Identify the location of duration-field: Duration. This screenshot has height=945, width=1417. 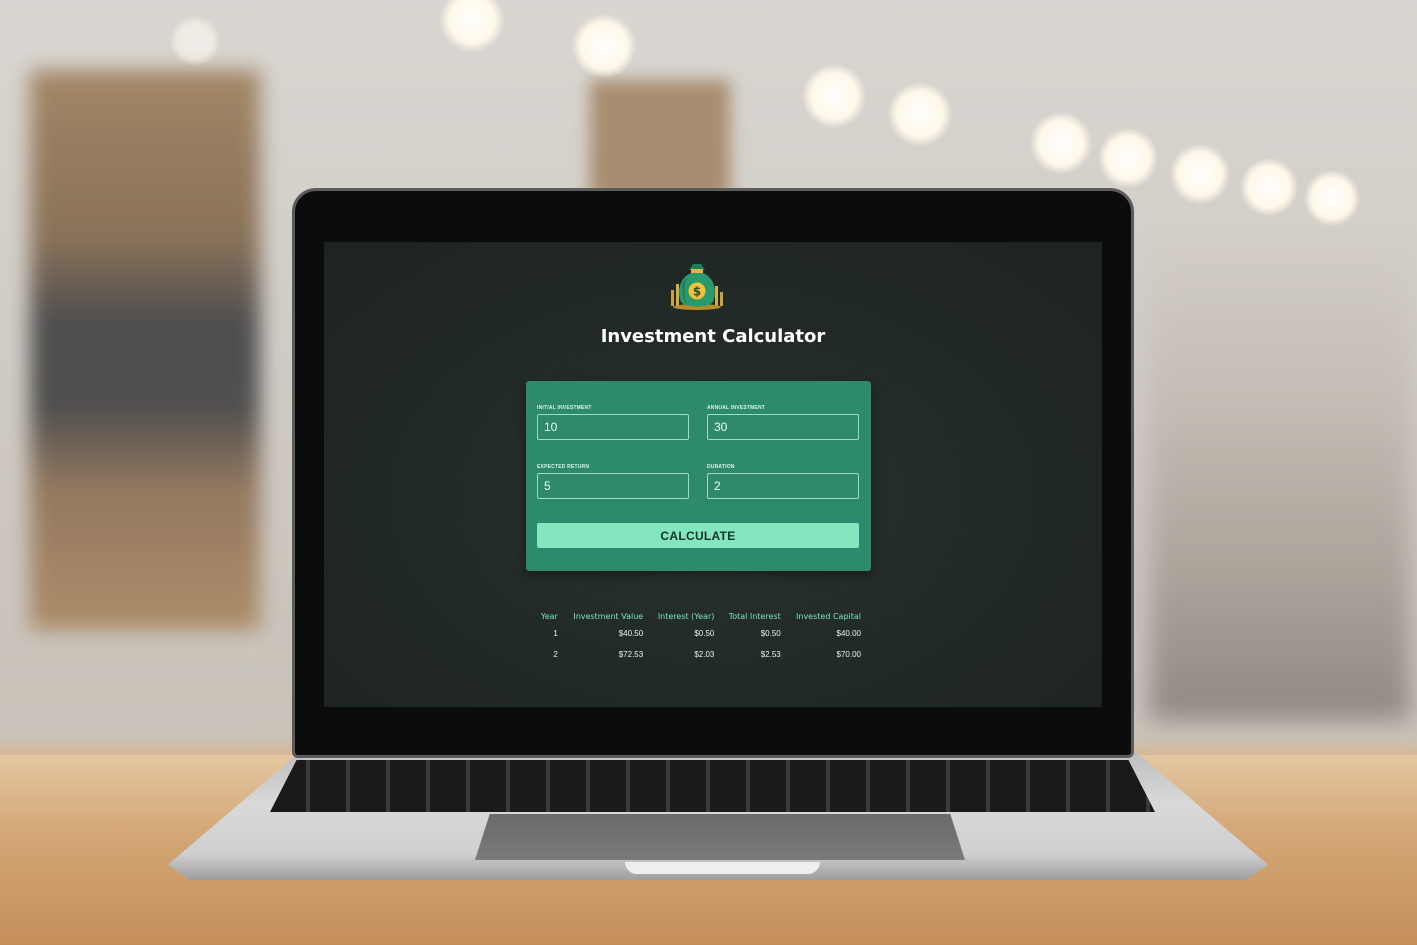
(783, 481).